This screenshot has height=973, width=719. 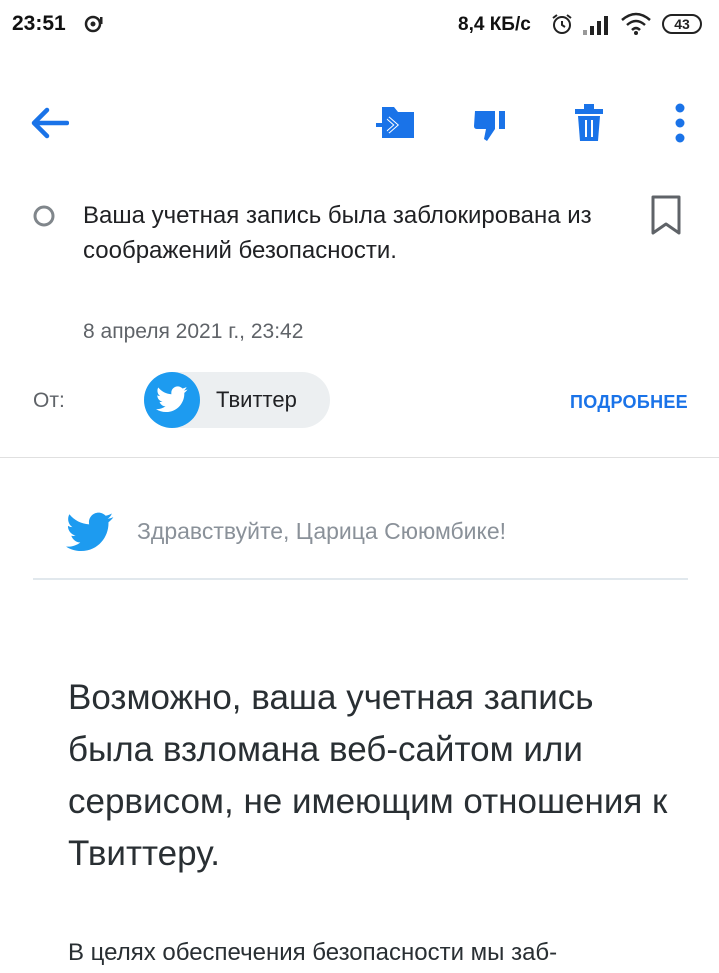 What do you see at coordinates (666, 215) in the screenshot?
I see `bookmark-icon` at bounding box center [666, 215].